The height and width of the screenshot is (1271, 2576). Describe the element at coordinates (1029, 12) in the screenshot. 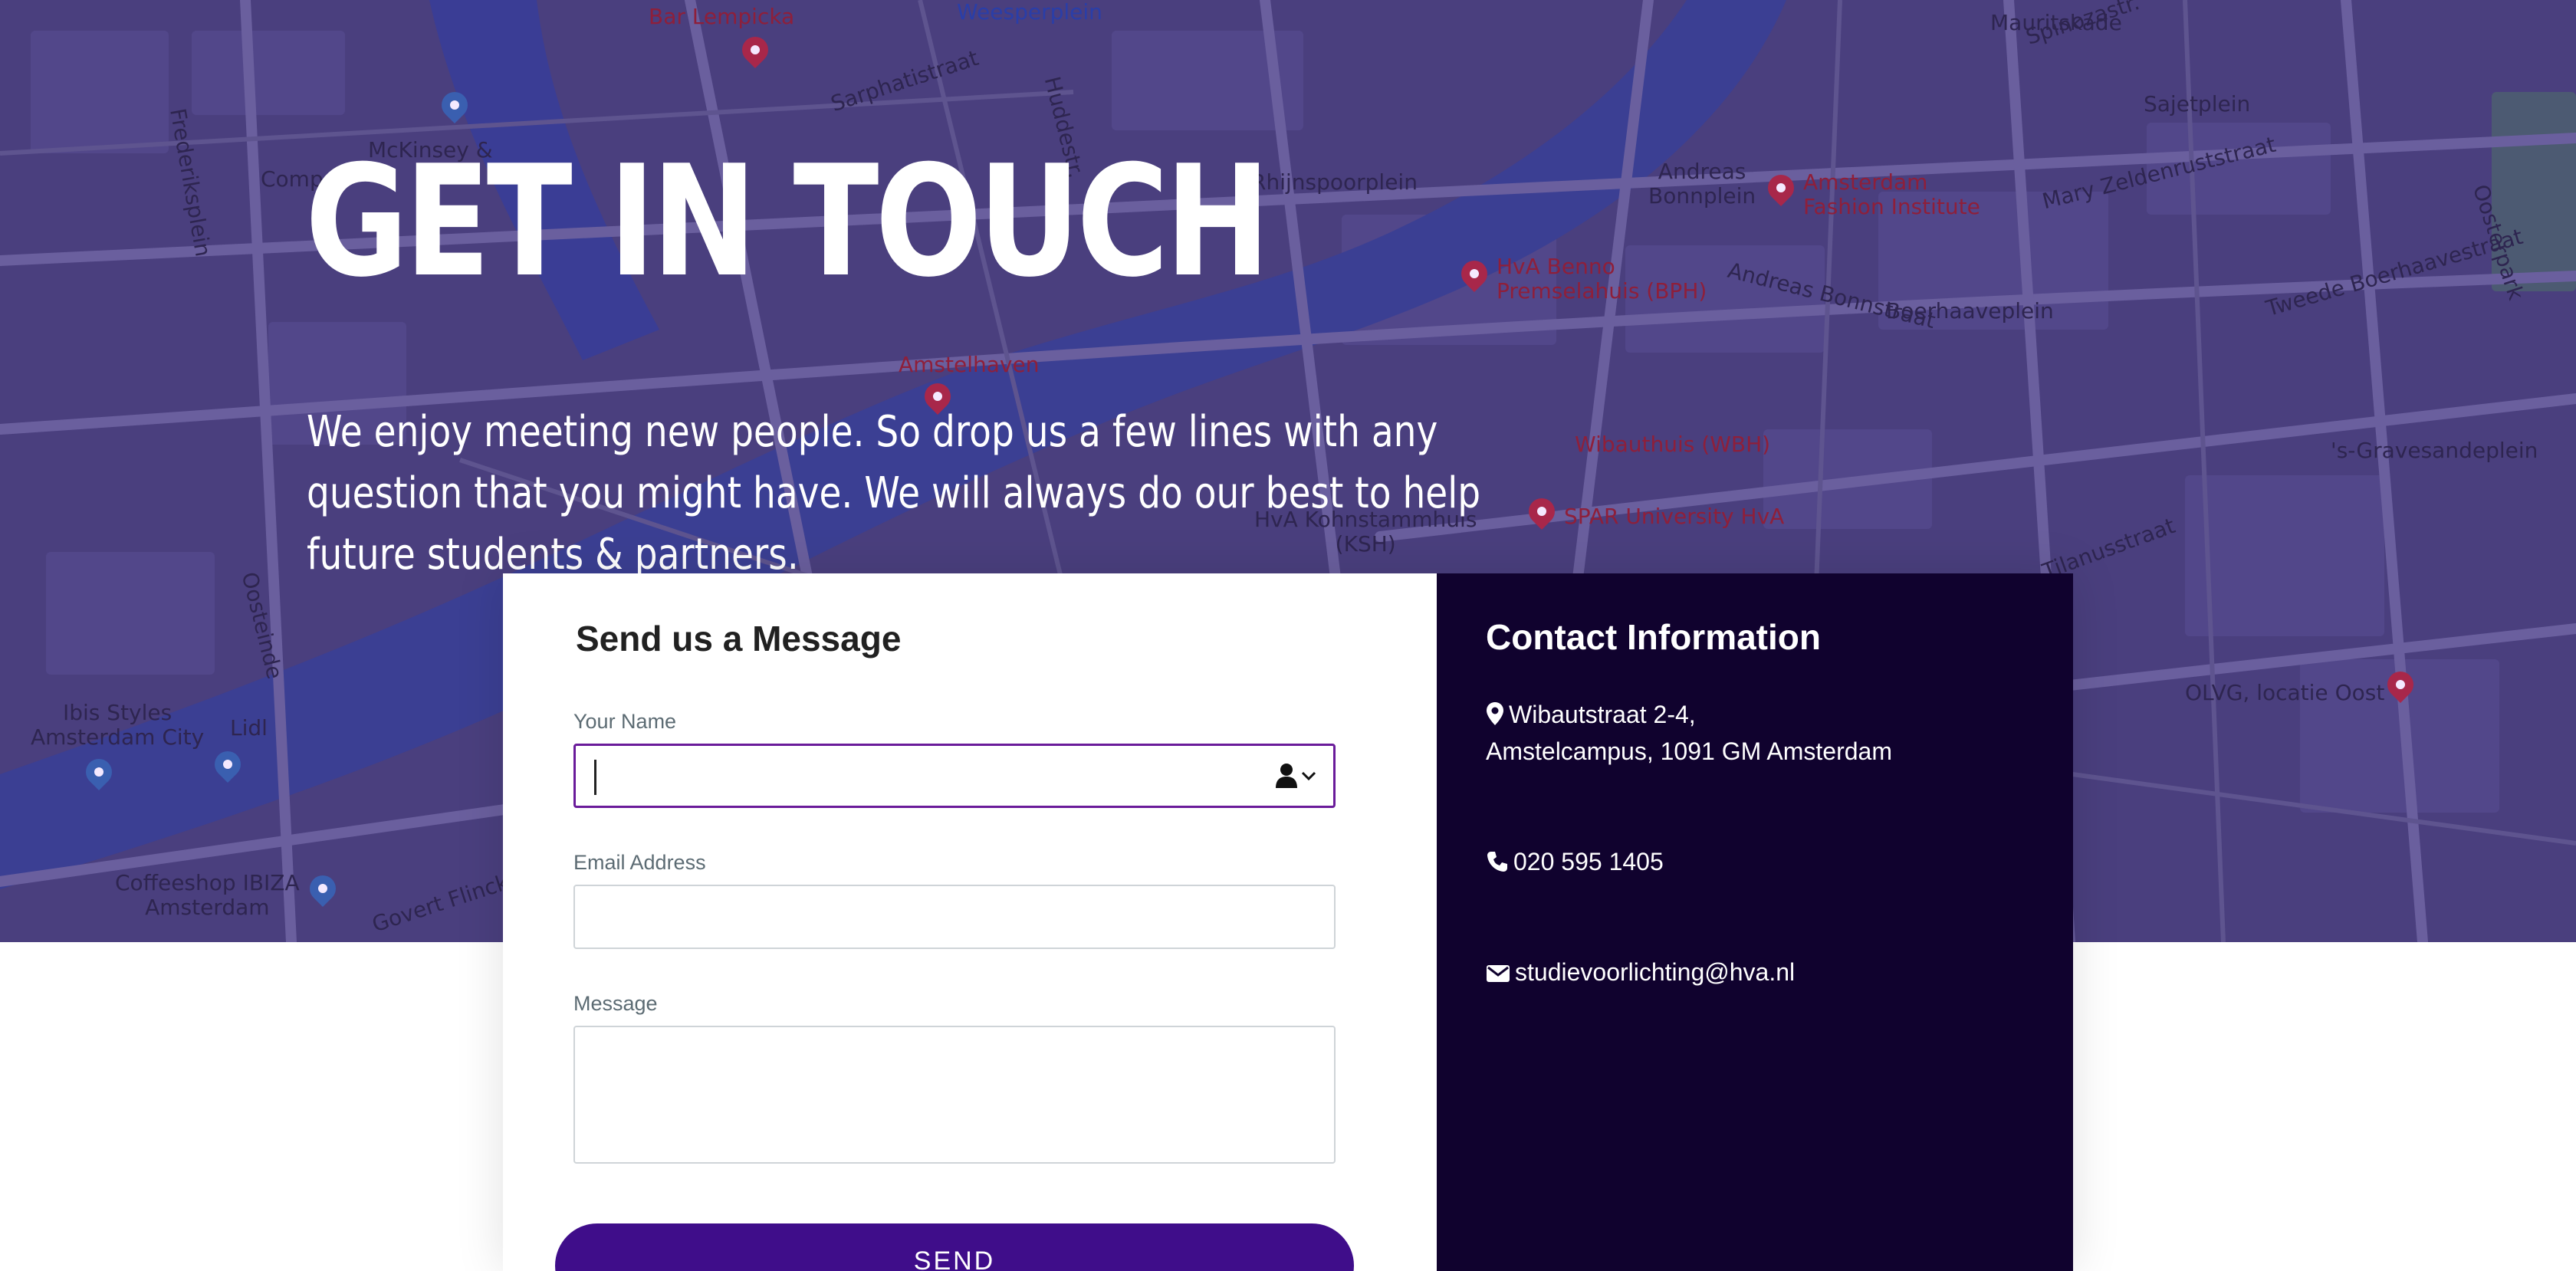

I see `map-label-weesperplein: Weesperplein` at that location.